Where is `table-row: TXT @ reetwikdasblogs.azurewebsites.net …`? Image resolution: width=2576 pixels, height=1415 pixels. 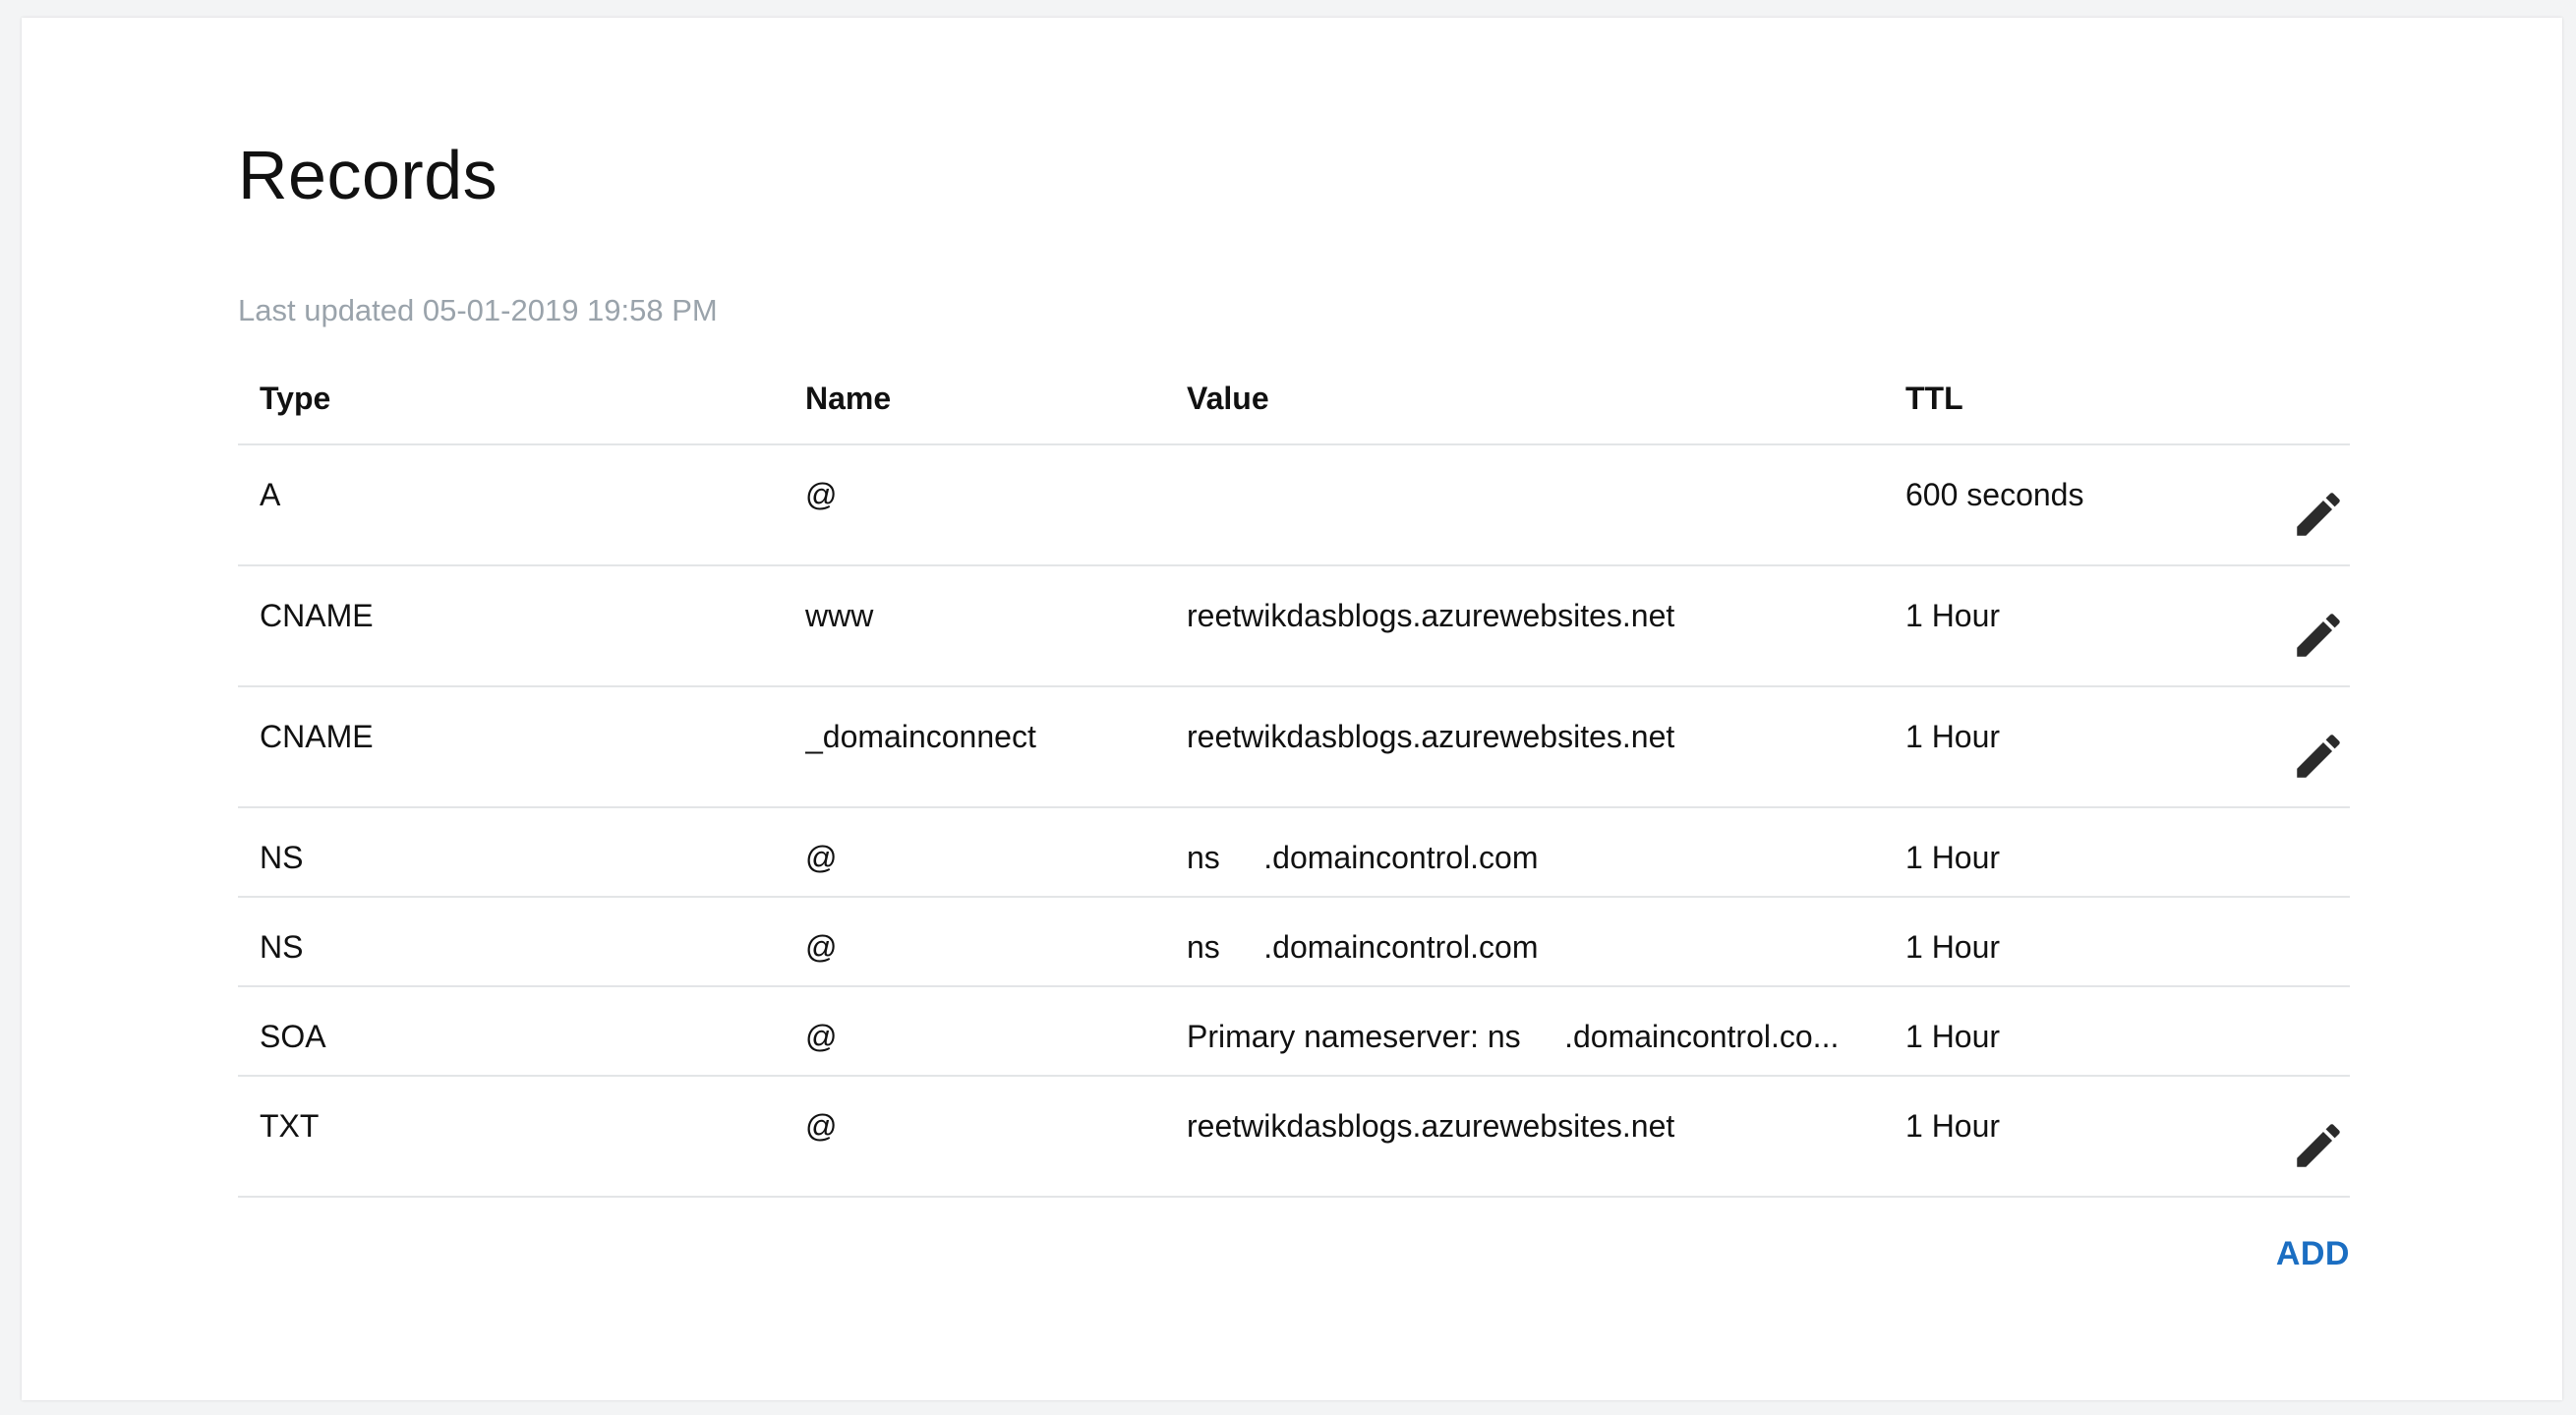
table-row: TXT @ reetwikdasblogs.azurewebsites.net … is located at coordinates (1294, 1137).